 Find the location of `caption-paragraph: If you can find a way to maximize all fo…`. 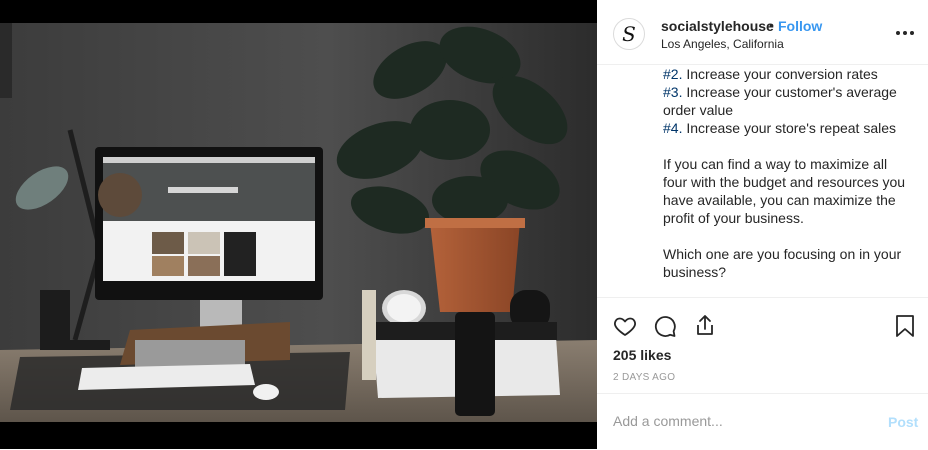

caption-paragraph: If you can find a way to maximize all fo… is located at coordinates (784, 191).